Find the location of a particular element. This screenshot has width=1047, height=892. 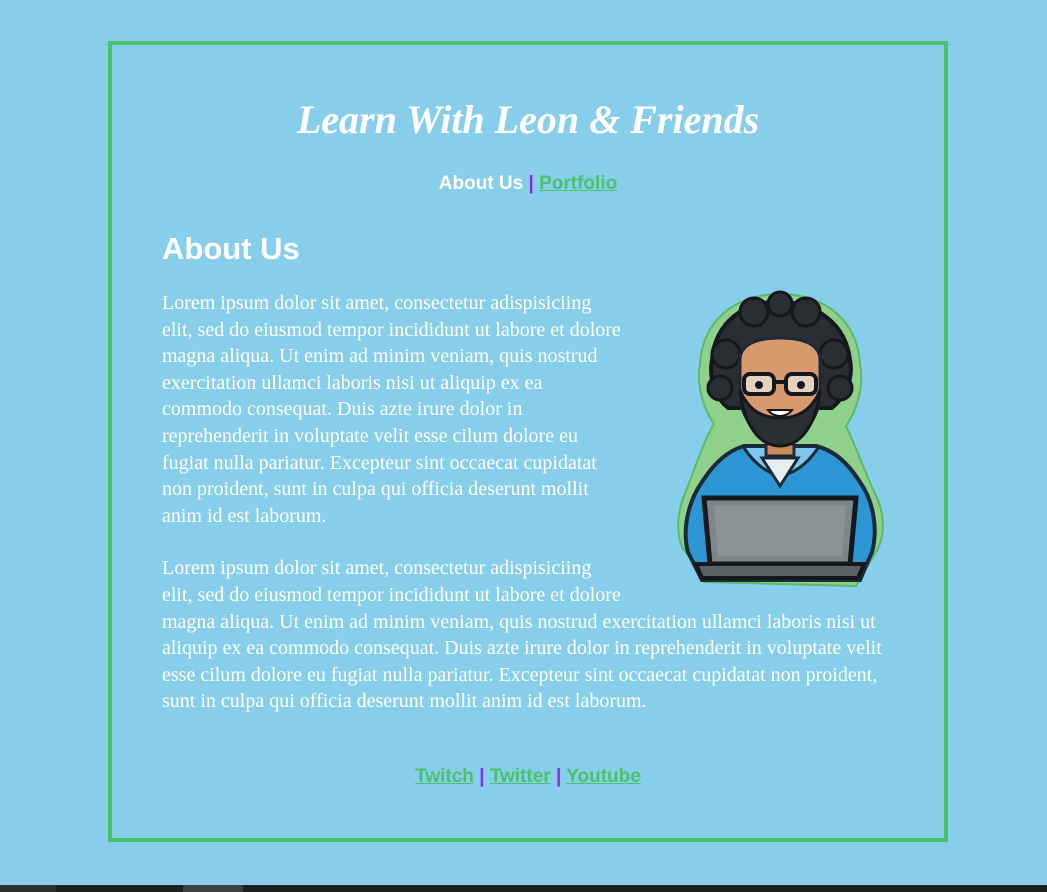

nav-link-portfolio: Portfolio is located at coordinates (578, 183).